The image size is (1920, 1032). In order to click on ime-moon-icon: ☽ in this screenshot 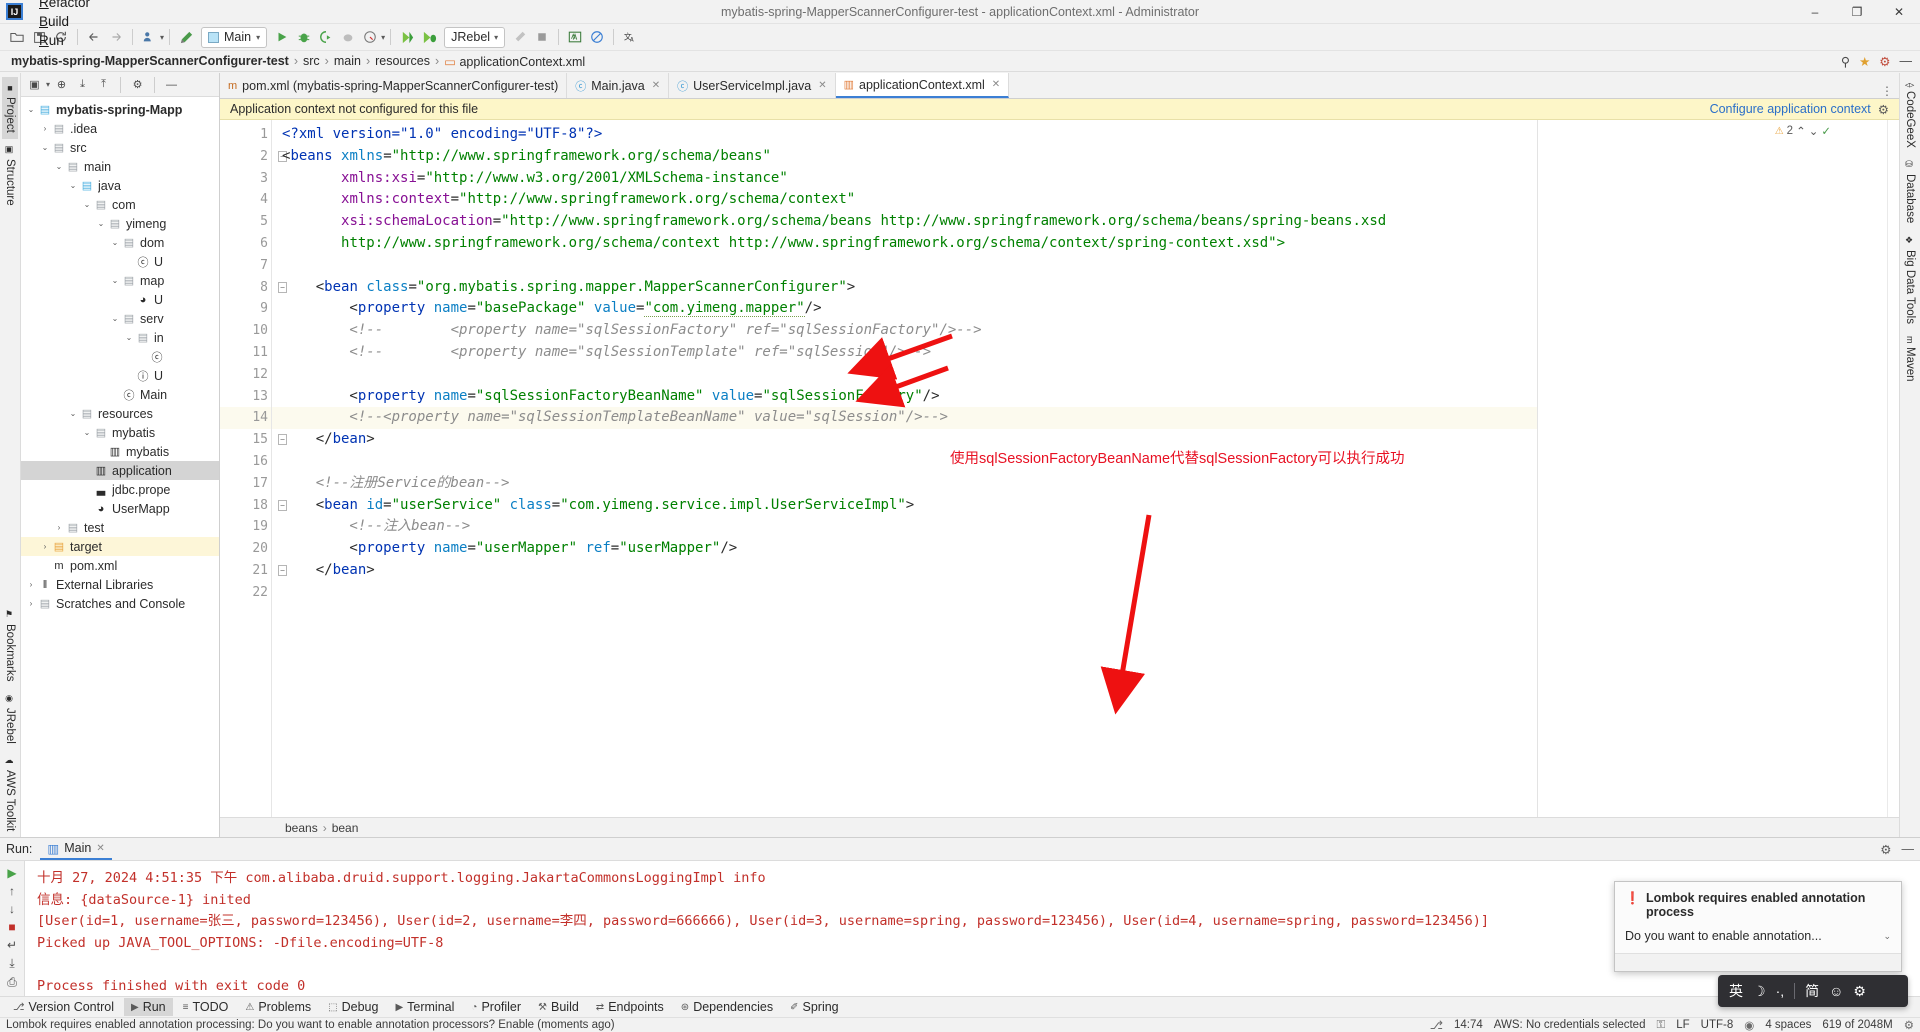, I will do `click(1759, 991)`.